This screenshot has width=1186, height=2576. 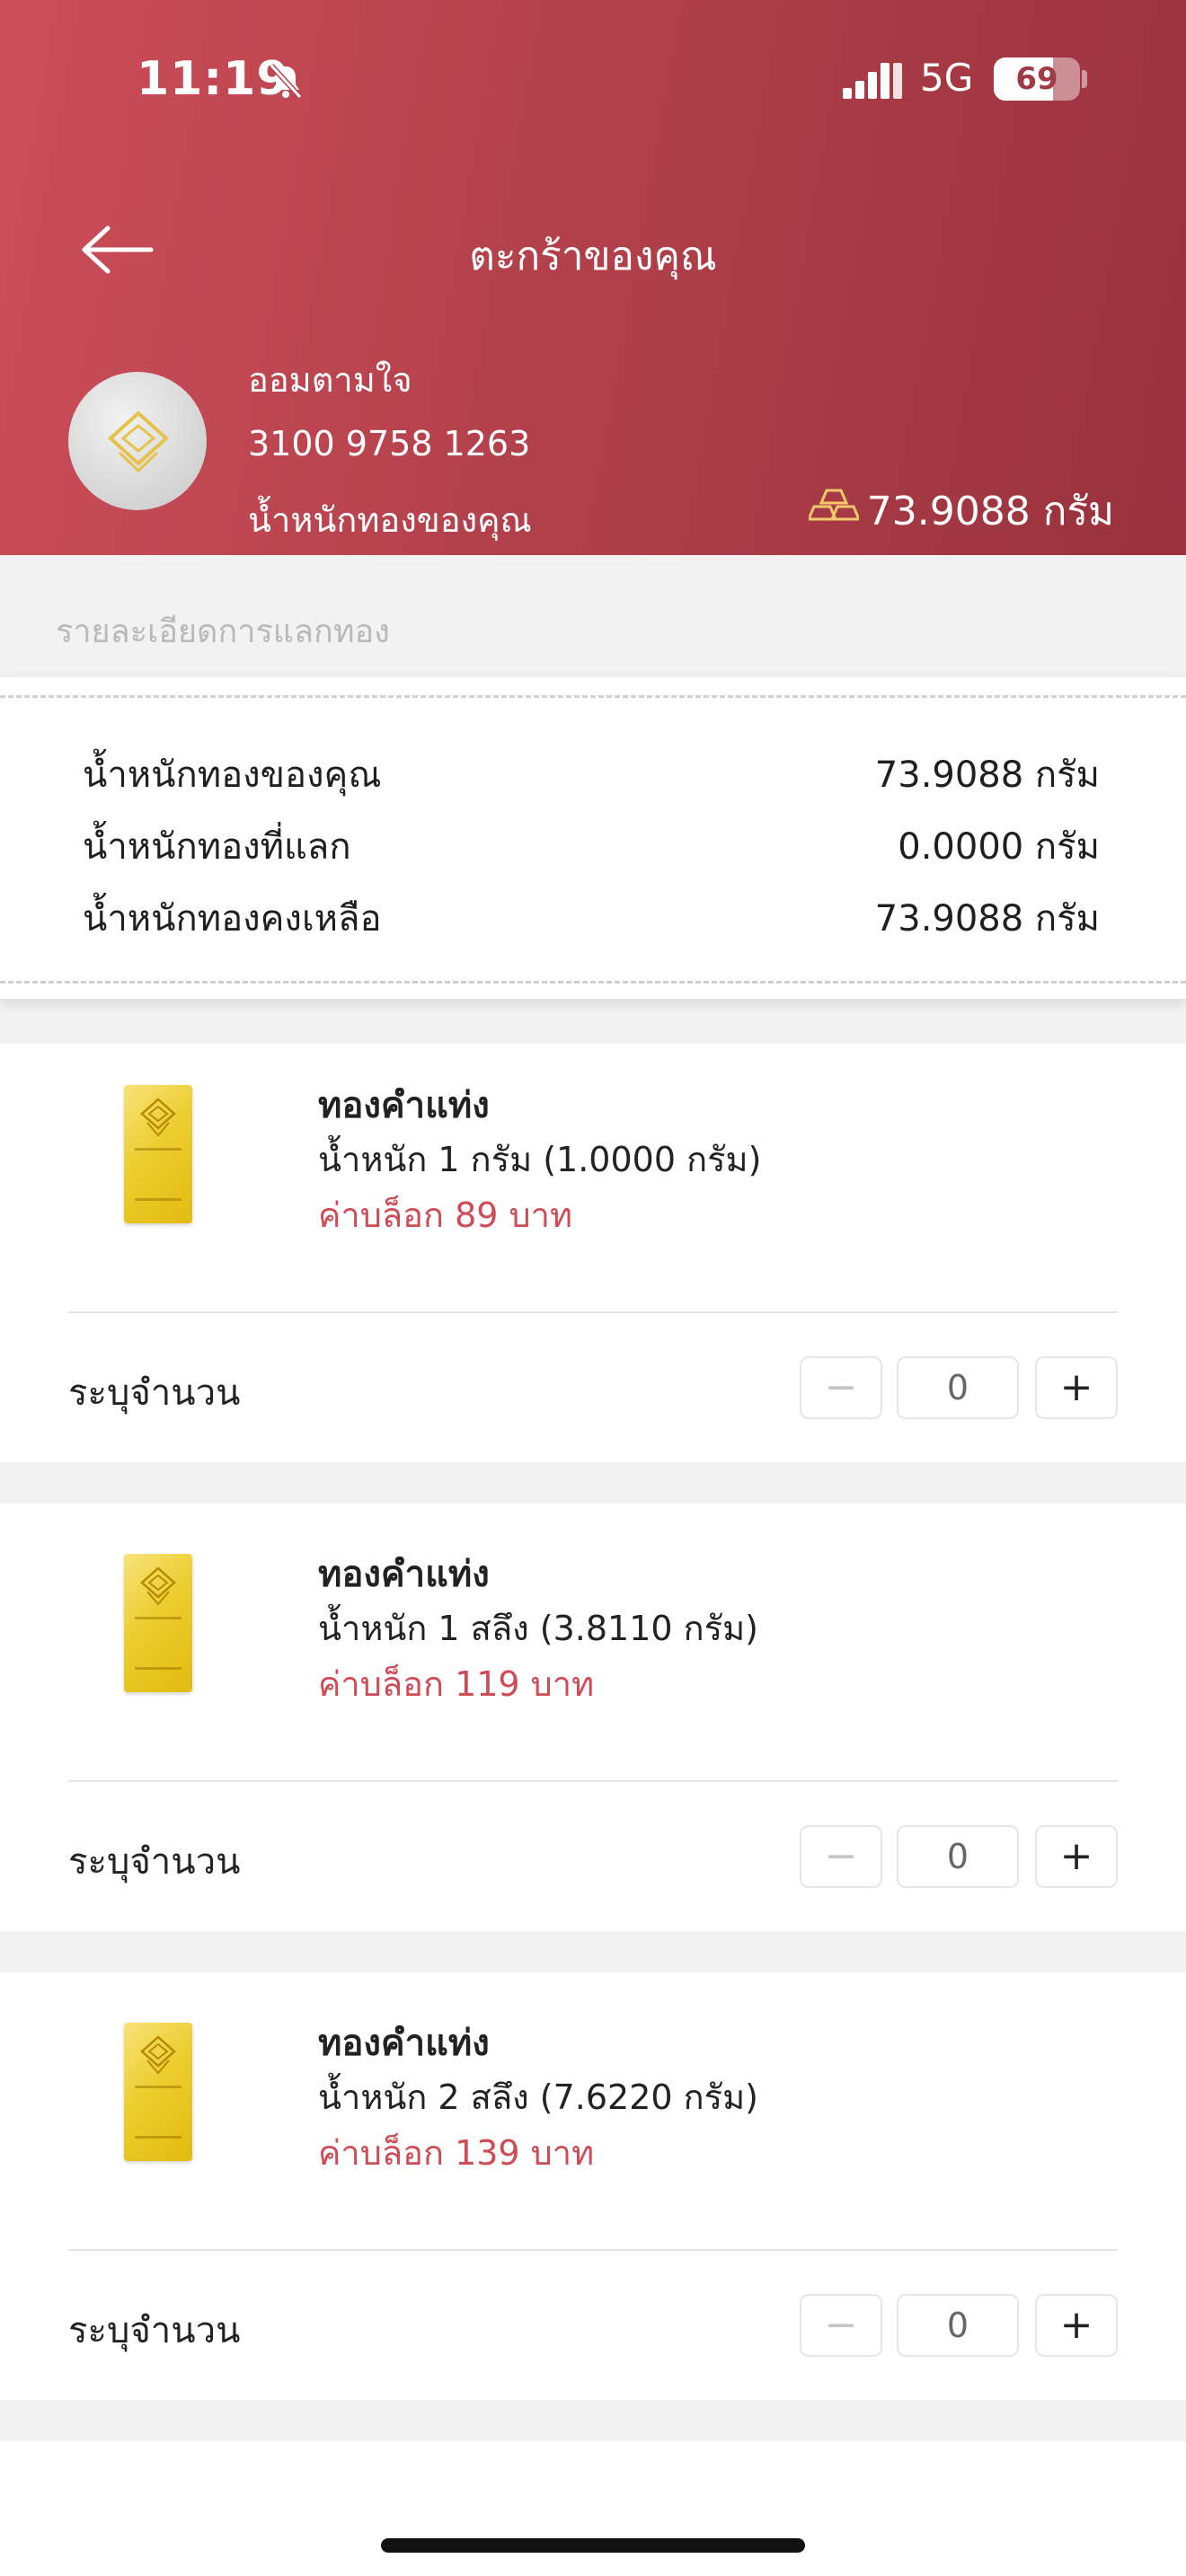 I want to click on gold-weight-value: 73.9088 กรัม, so click(x=990, y=511).